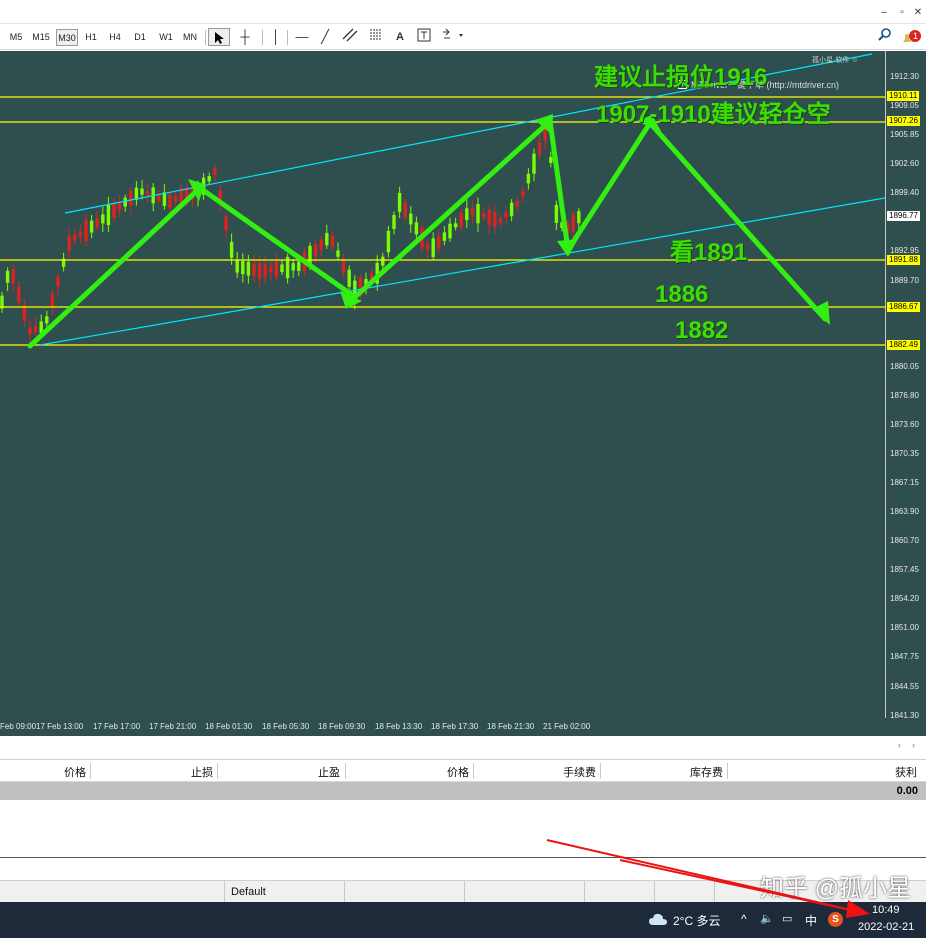 The width and height of the screenshot is (926, 938). What do you see at coordinates (115, 37) in the screenshot?
I see `timeframe-h4: H4` at bounding box center [115, 37].